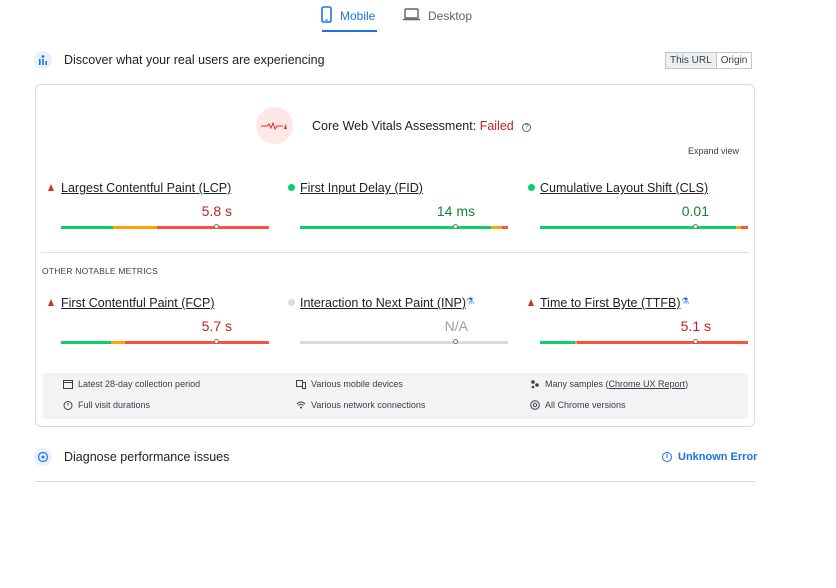  I want to click on unknown-error-text: Unknown Error, so click(718, 457).